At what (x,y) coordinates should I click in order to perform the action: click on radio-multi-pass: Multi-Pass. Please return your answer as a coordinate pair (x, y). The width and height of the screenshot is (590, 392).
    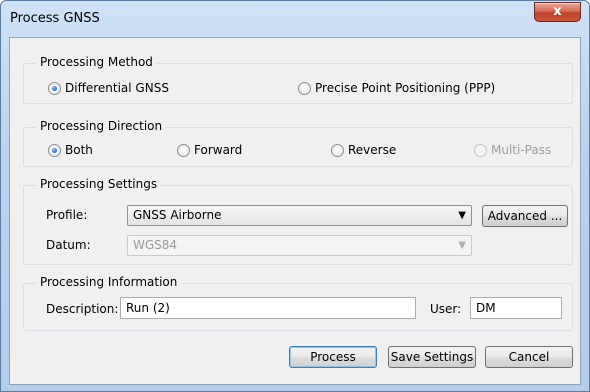
    Looking at the image, I should click on (512, 150).